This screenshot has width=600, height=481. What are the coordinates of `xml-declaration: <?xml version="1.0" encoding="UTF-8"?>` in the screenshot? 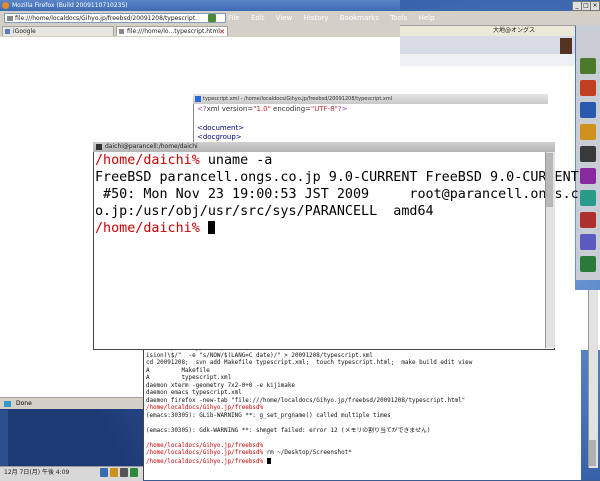 It's located at (272, 109).